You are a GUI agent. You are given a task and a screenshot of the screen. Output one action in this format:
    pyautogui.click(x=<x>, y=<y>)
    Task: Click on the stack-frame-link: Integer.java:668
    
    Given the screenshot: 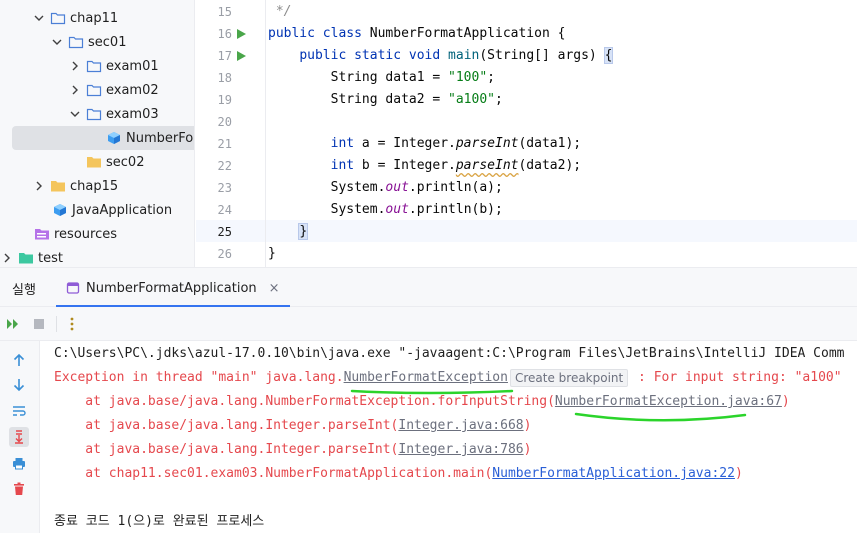 What is the action you would take?
    pyautogui.click(x=460, y=425)
    